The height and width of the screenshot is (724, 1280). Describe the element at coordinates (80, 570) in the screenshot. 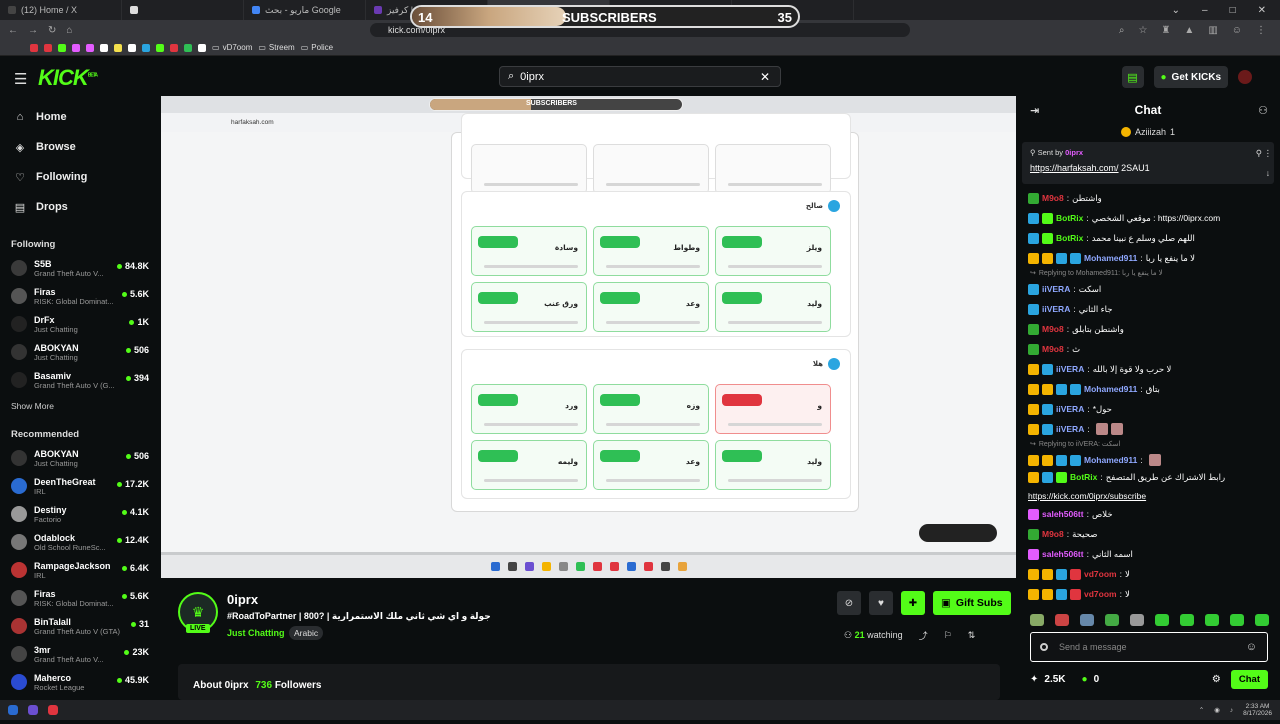

I see `channel-item: RampageJackson IRL 6.4K` at that location.